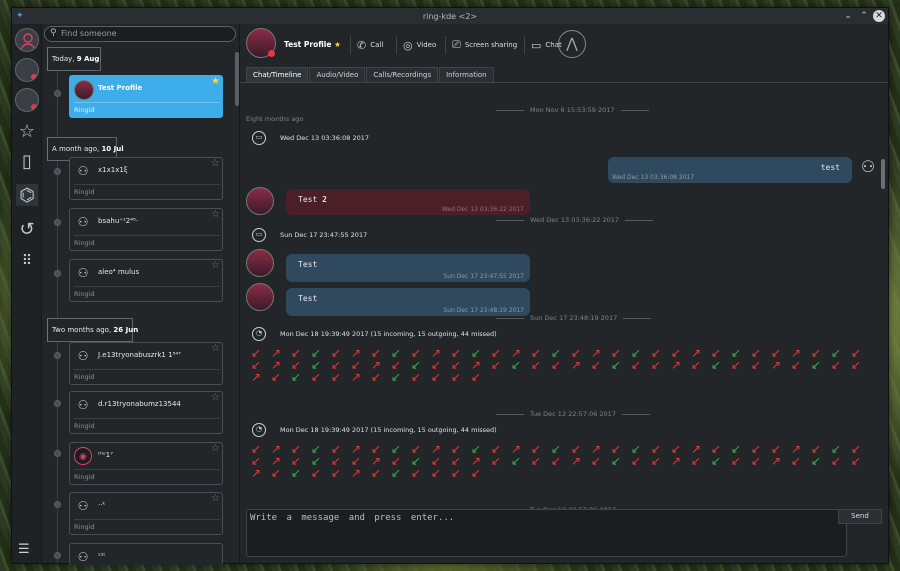 The width and height of the screenshot is (900, 571). I want to click on contact-card: ⚇ ⅹ1ⅹ1ⅹ1ξ ☆ Ringid, so click(146, 178).